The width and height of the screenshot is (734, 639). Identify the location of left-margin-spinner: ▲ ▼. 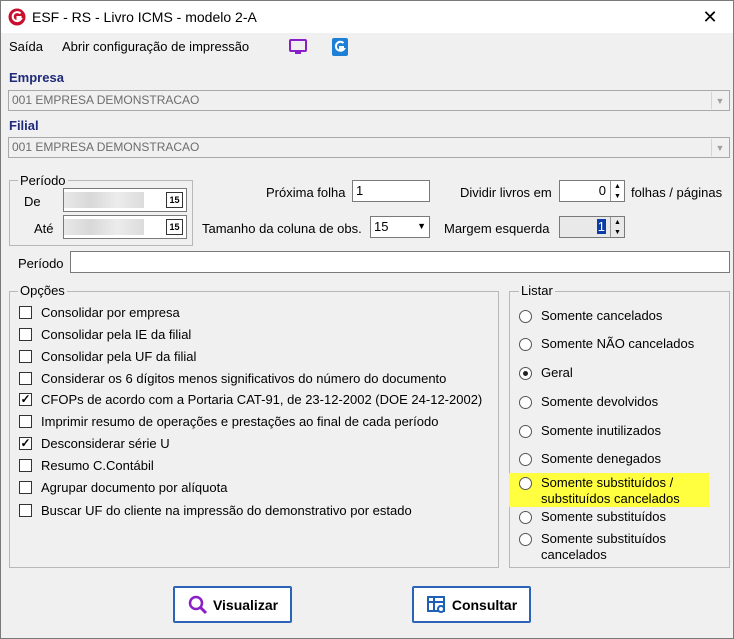
(617, 227).